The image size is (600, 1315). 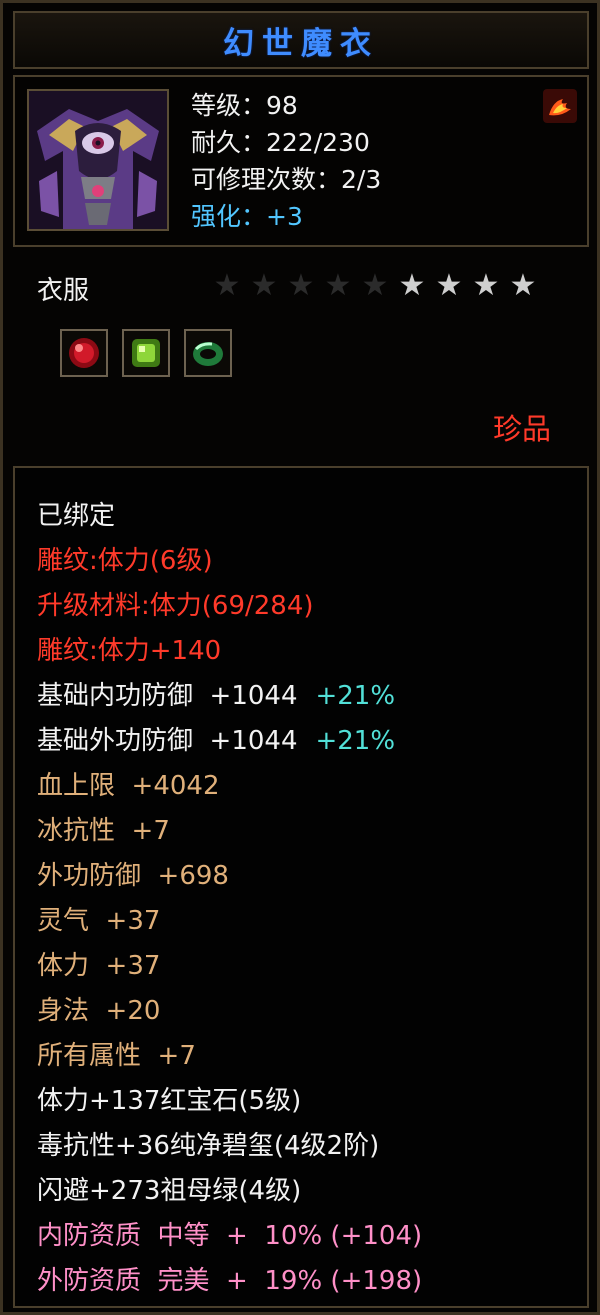 I want to click on attribute-text: 基础外功防御 +1044, so click(x=167, y=741).